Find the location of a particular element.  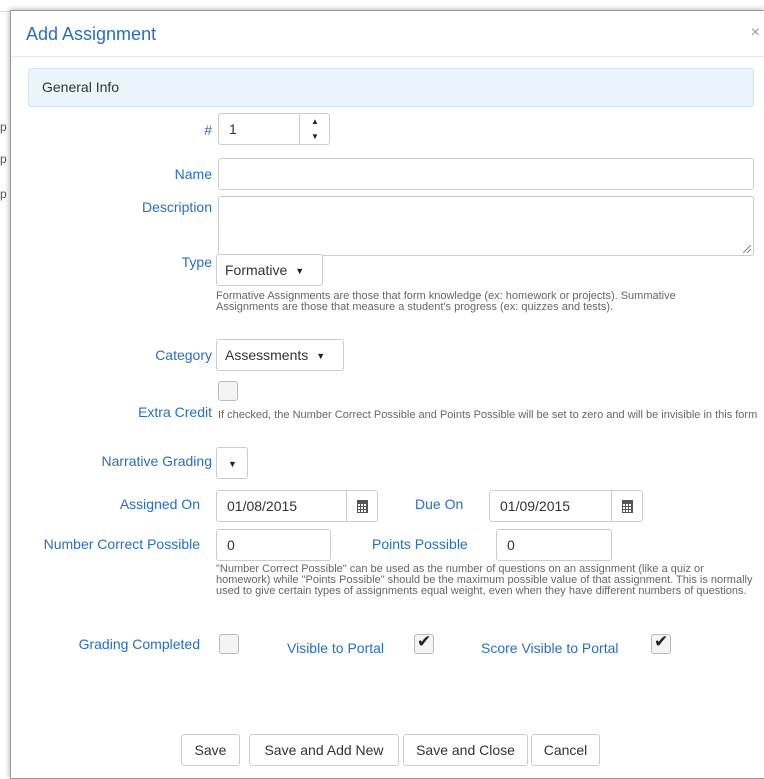

close-icon: × is located at coordinates (755, 33).